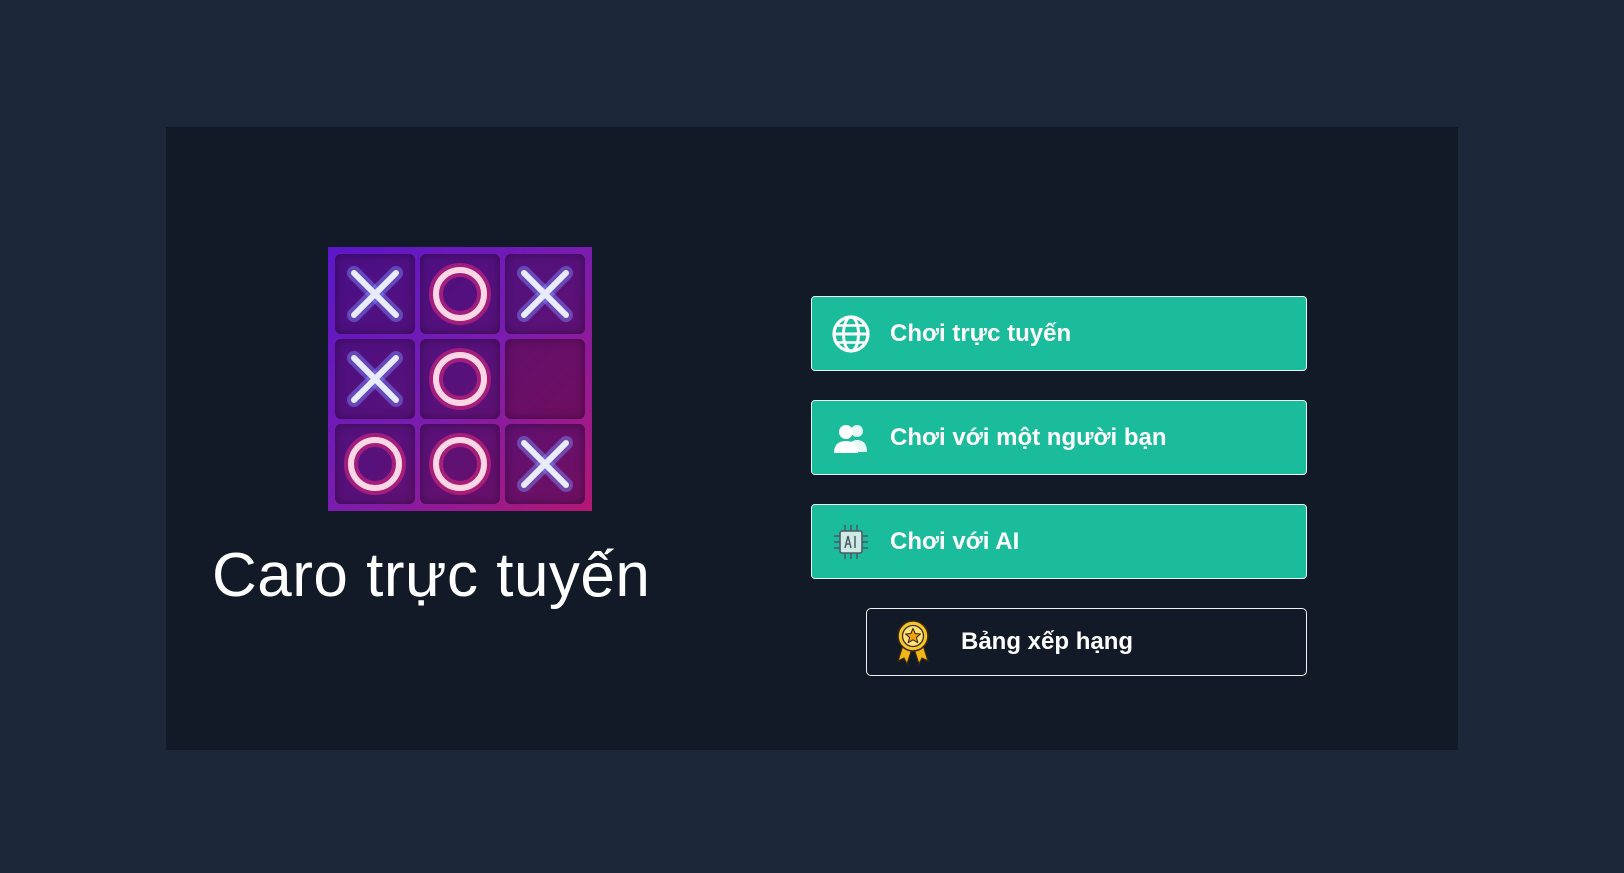  What do you see at coordinates (913, 642) in the screenshot?
I see `medal-icon` at bounding box center [913, 642].